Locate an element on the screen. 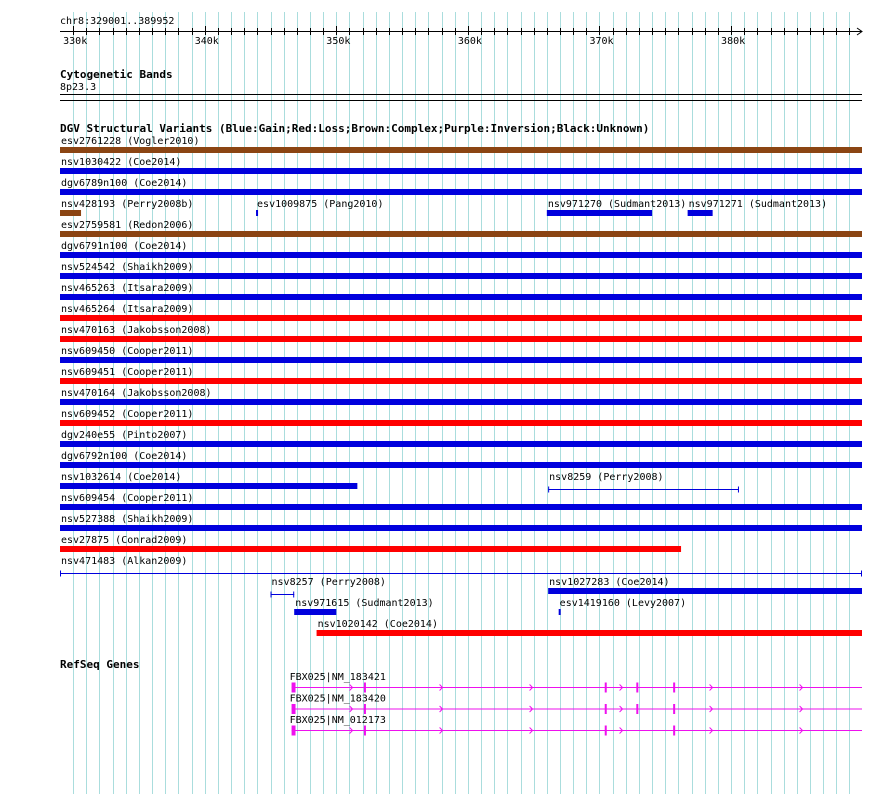  variant-feature: esv1009875 (Pang2010) is located at coordinates (319, 207).